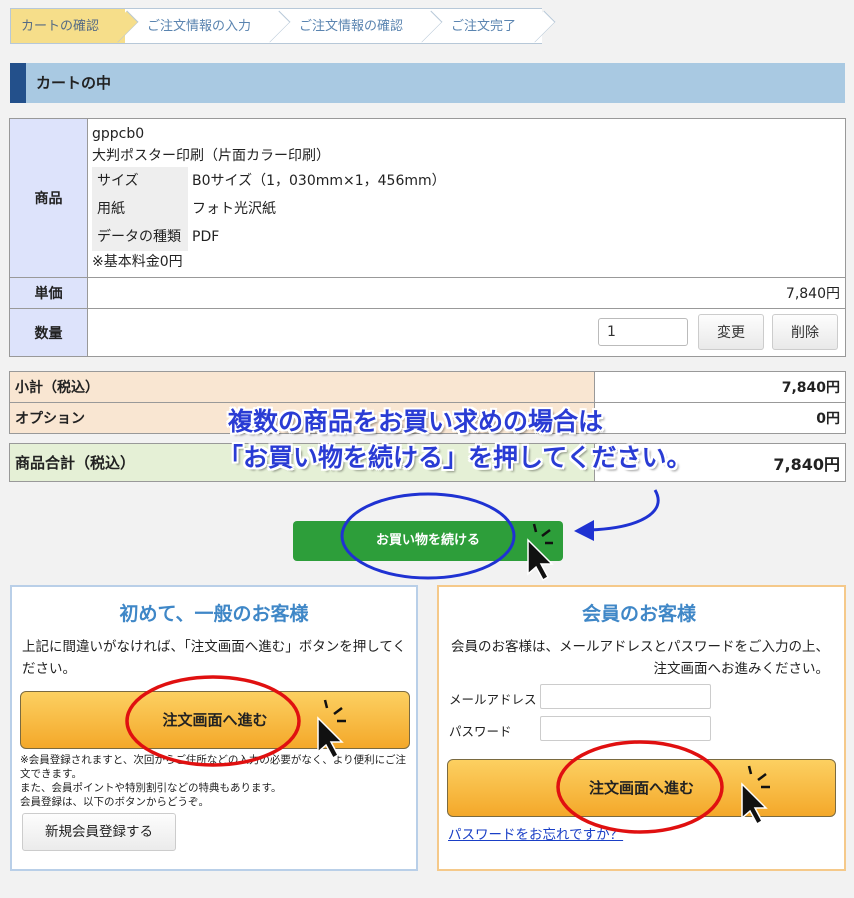  Describe the element at coordinates (201, 26) in the screenshot. I see `step-order-input: ご注文情報の入力` at that location.